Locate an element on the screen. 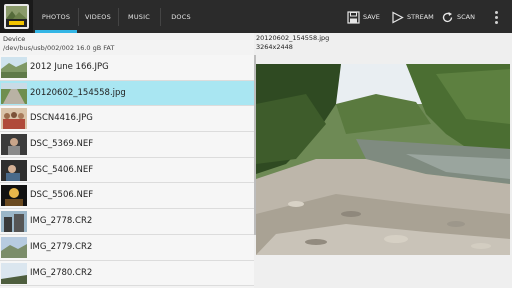 This screenshot has width=512, height=288. device-path: /dev/bus/usb/002/002 16.0 gB FAT is located at coordinates (59, 48).